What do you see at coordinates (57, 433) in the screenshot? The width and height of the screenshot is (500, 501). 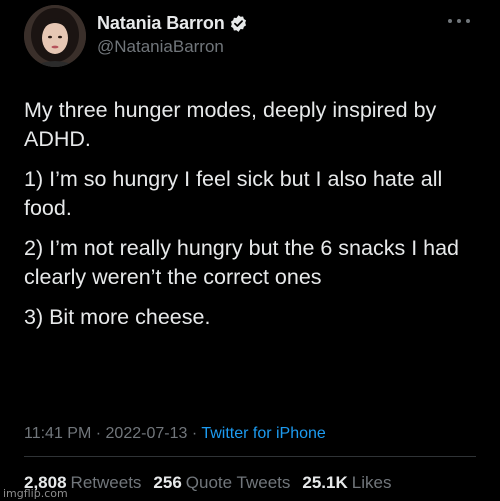 I see `tweet-time: 11:41 PM` at bounding box center [57, 433].